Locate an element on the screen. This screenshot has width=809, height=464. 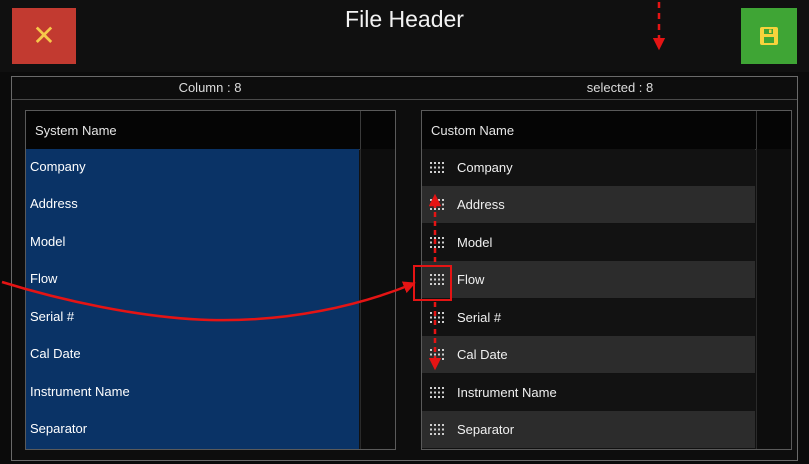
annotation-highlight-box is located at coordinates (432, 283).